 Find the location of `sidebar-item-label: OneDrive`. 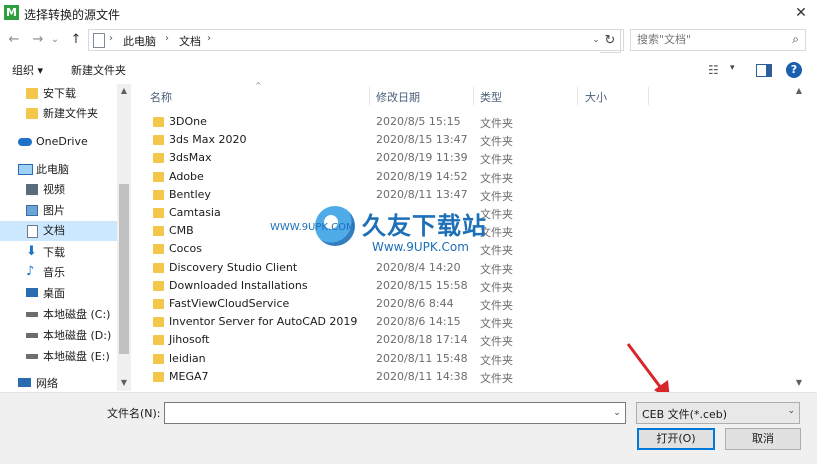

sidebar-item-label: OneDrive is located at coordinates (62, 141).